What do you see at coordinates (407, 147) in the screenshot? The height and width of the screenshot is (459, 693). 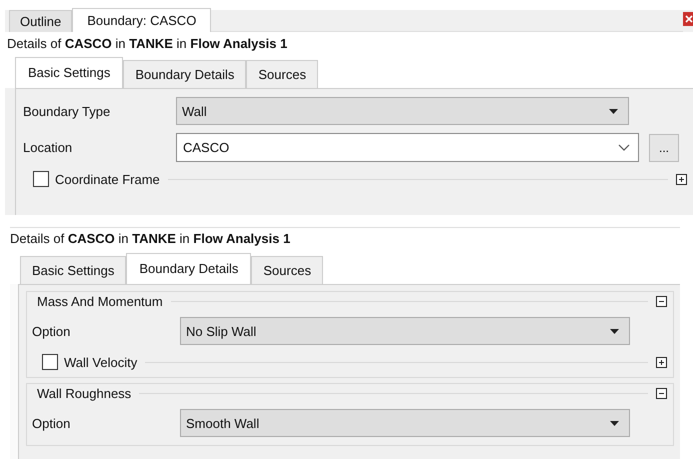 I see `combo-field: CASCO` at bounding box center [407, 147].